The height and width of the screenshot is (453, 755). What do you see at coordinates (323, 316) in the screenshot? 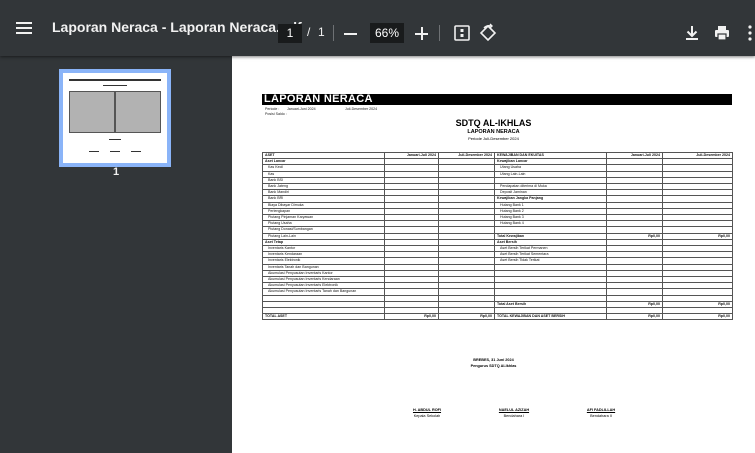
I see `table-cell: TOTAL ASET` at bounding box center [323, 316].